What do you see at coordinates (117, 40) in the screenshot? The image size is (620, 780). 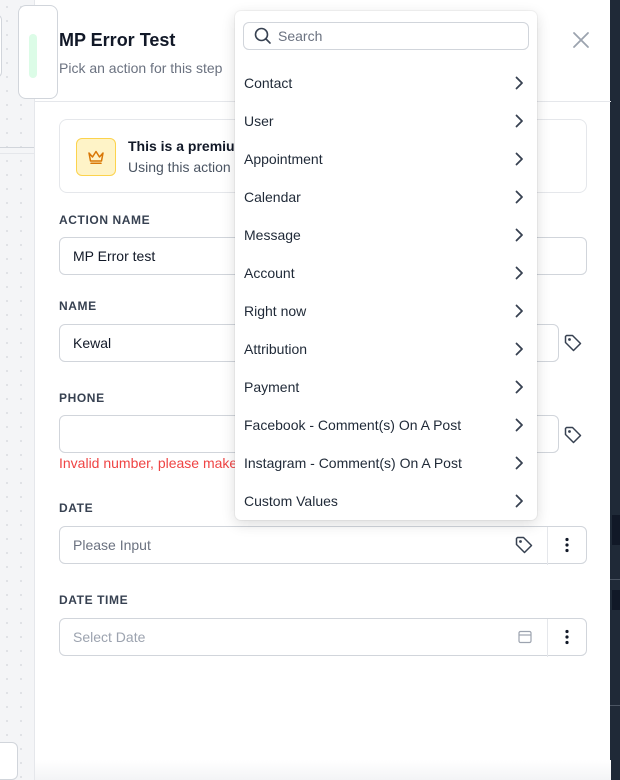 I see `panel-title: MP Error Test` at bounding box center [117, 40].